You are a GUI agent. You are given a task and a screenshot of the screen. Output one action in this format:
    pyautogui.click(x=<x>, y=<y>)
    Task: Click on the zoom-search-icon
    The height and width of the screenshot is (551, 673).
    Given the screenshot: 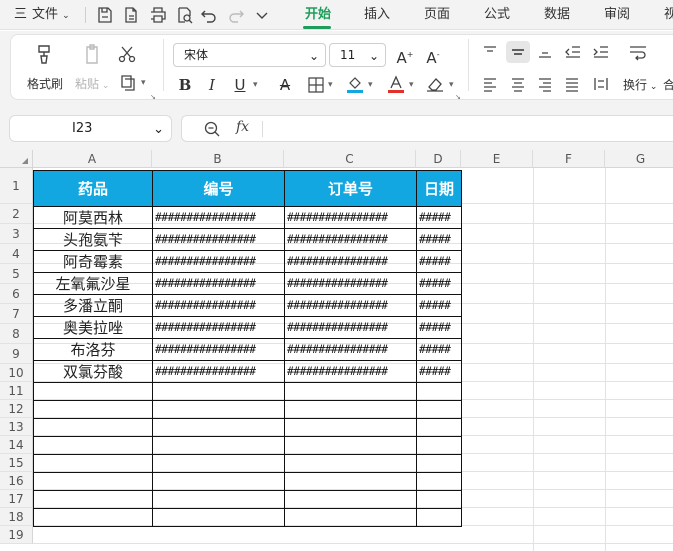 What is the action you would take?
    pyautogui.click(x=212, y=129)
    